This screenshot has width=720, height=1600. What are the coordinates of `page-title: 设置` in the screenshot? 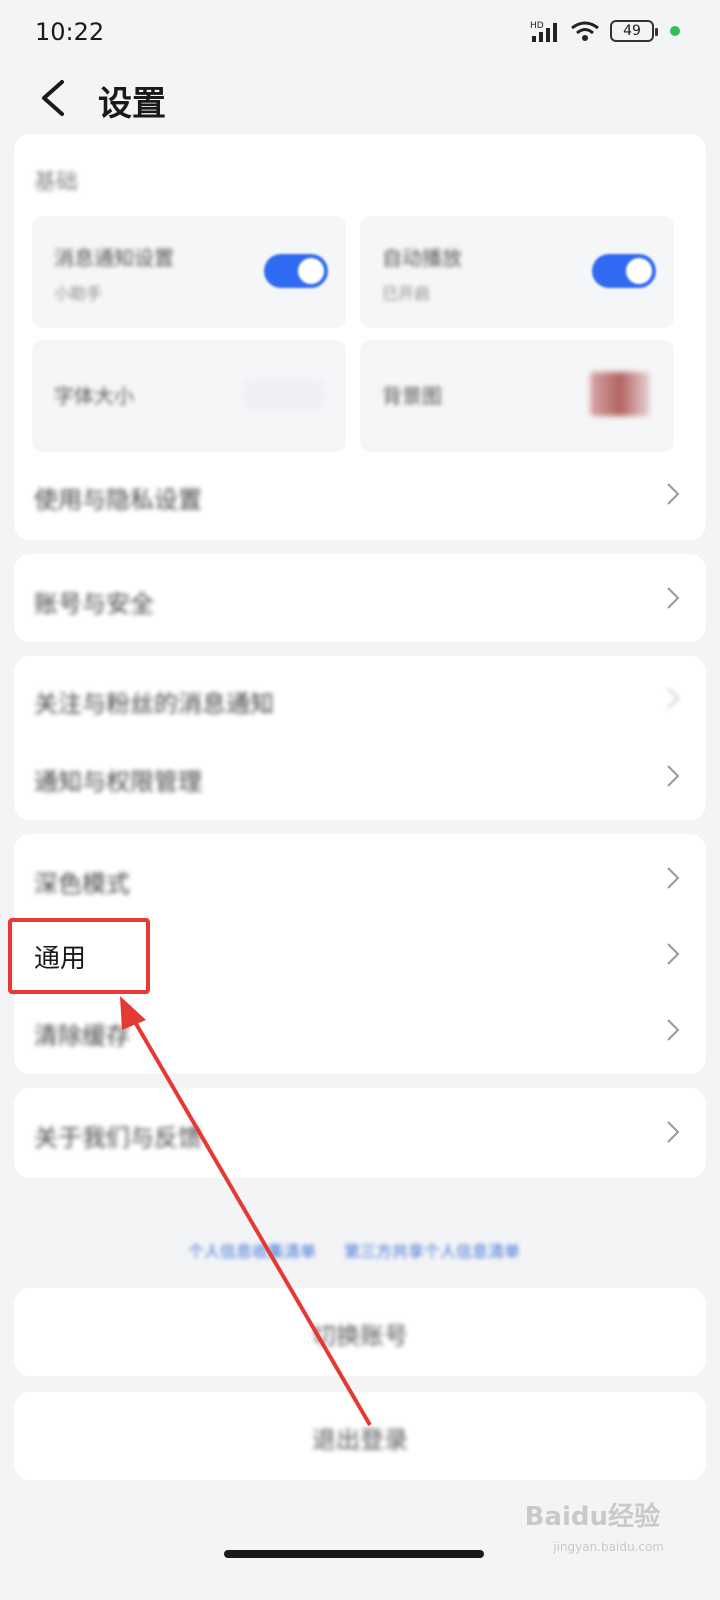 It's located at (132, 104).